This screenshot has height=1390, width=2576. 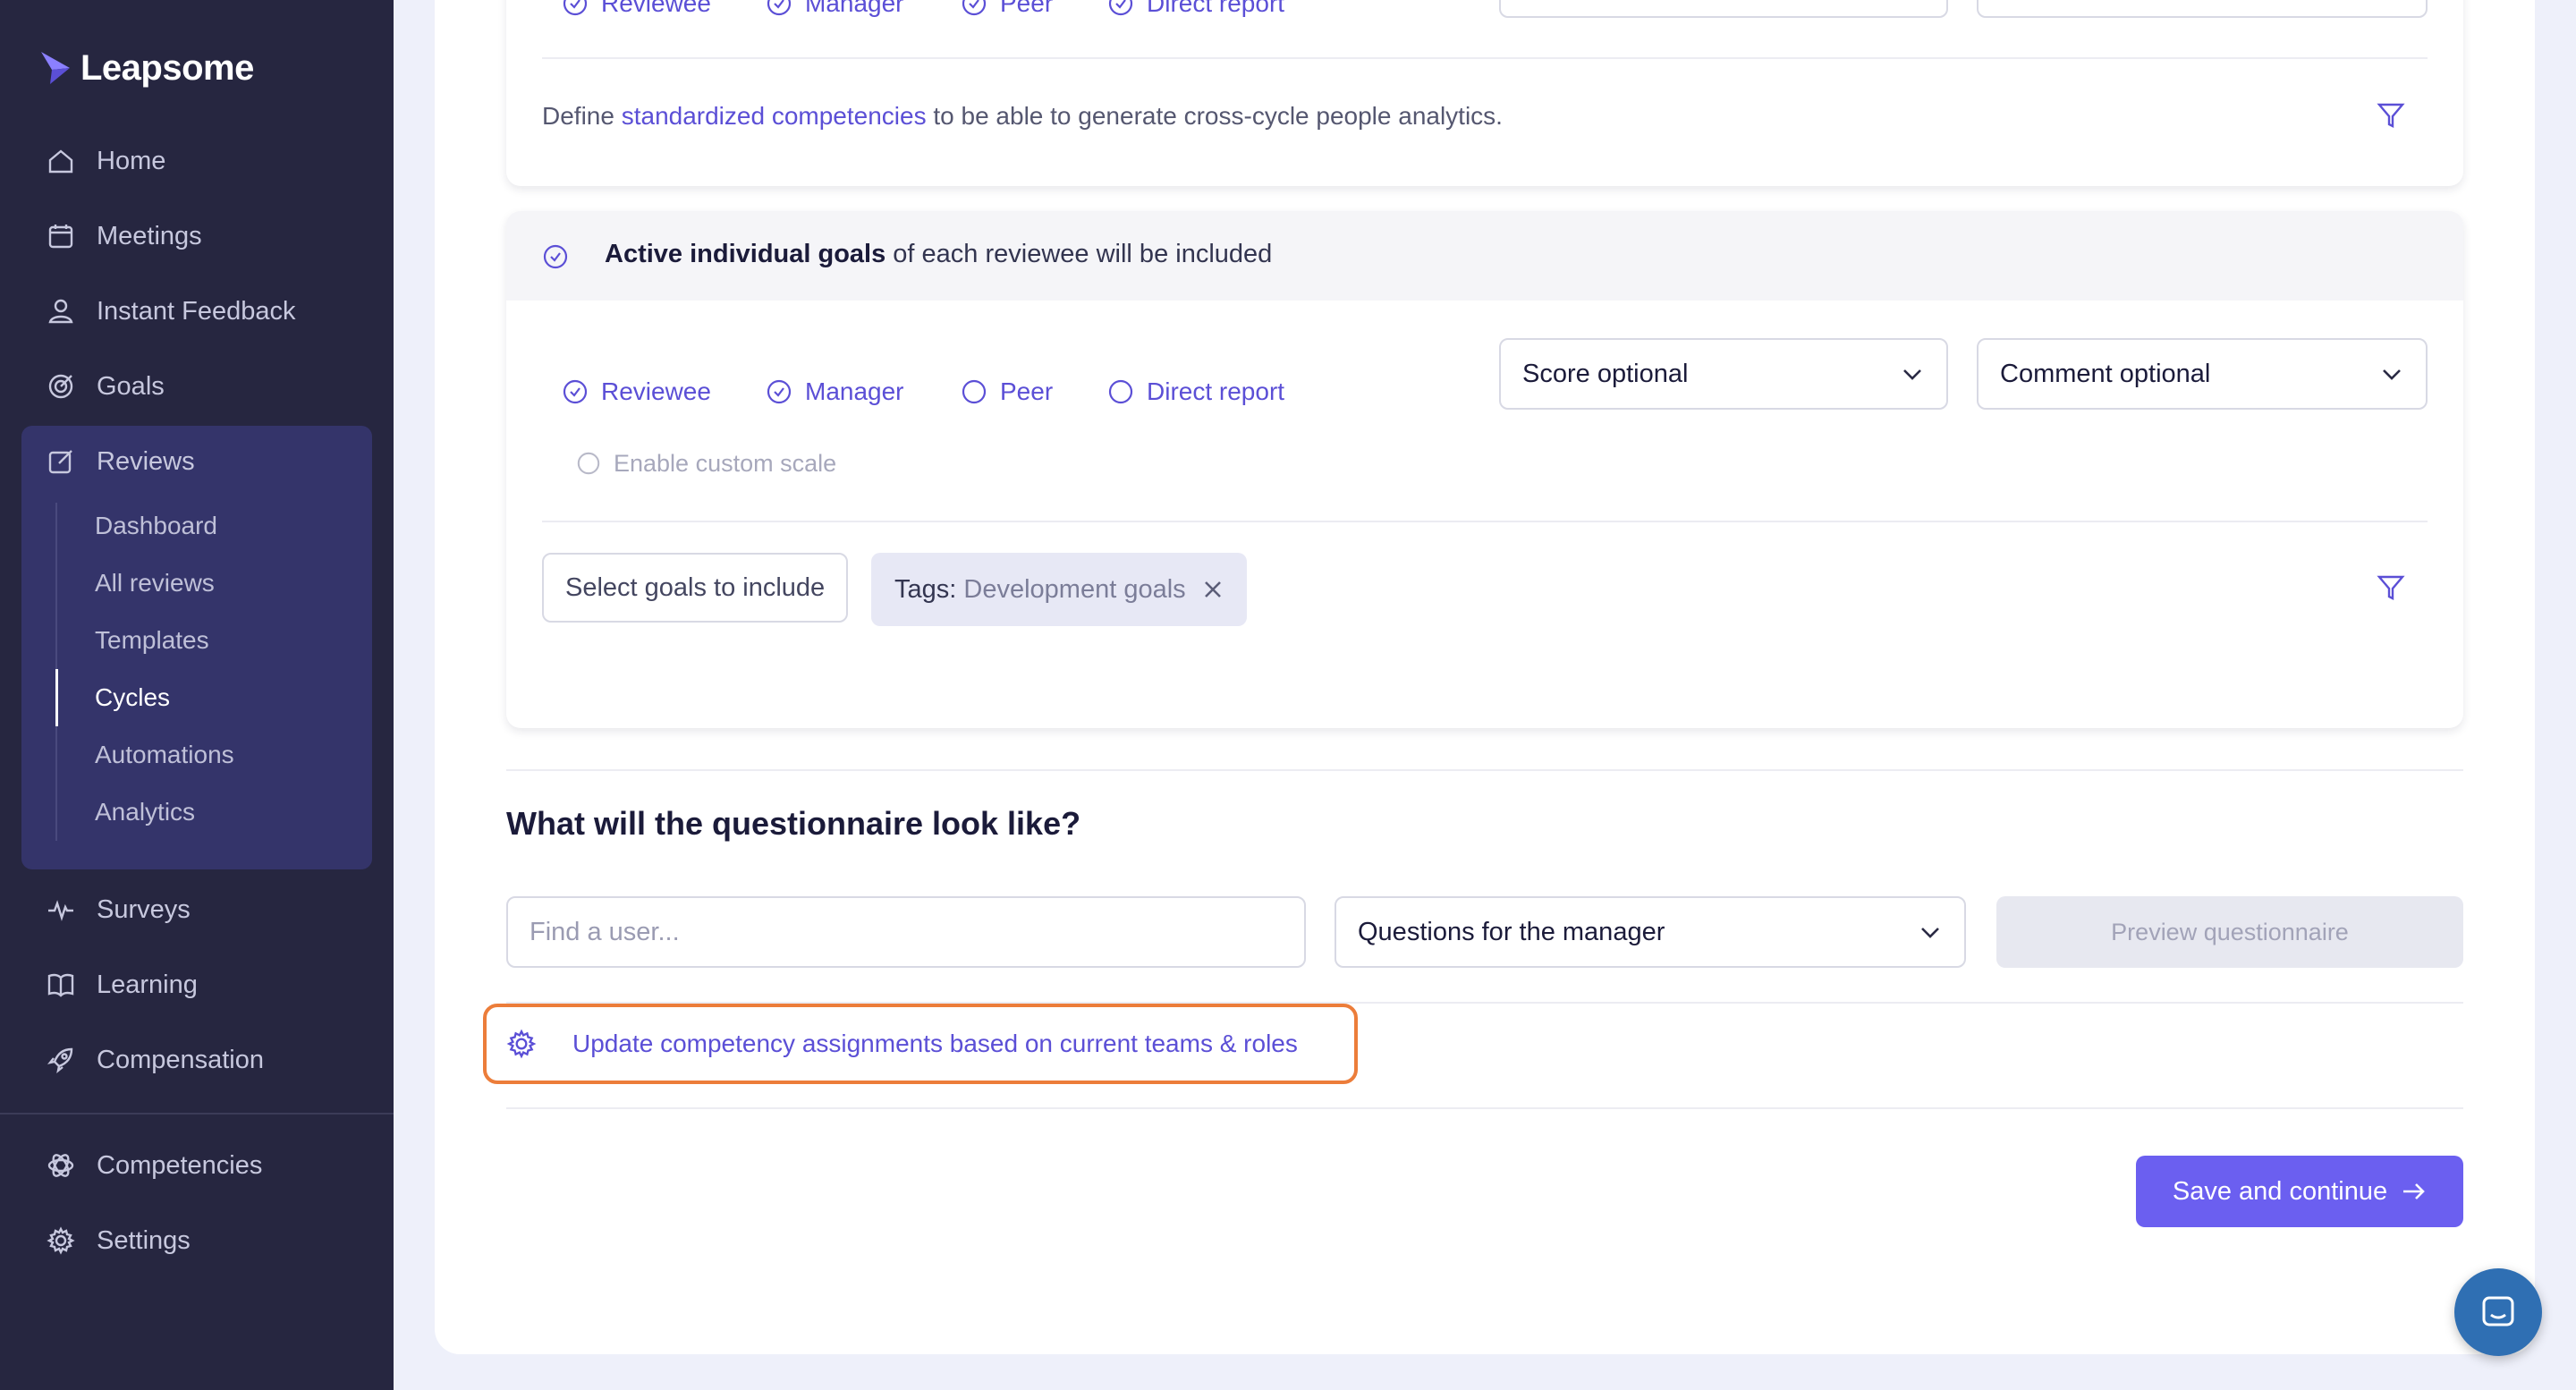 I want to click on chat-support-button, so click(x=2498, y=1312).